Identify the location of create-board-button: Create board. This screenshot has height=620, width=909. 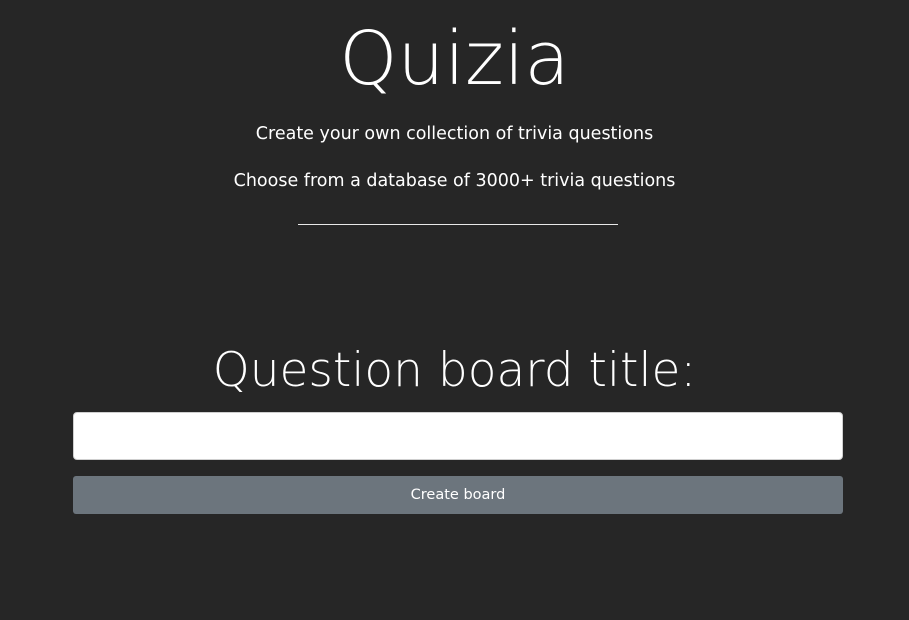
(458, 495).